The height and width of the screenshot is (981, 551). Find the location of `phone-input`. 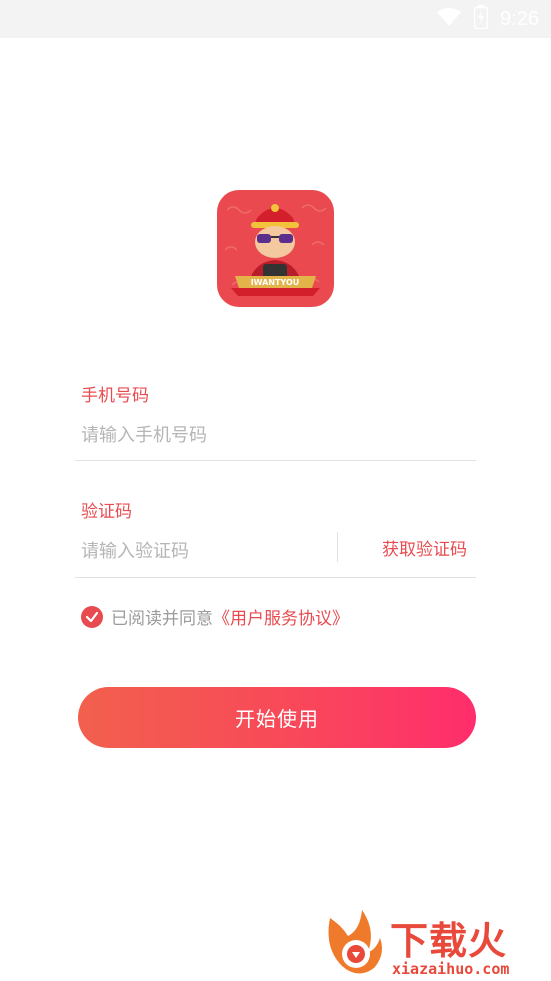

phone-input is located at coordinates (206, 435).